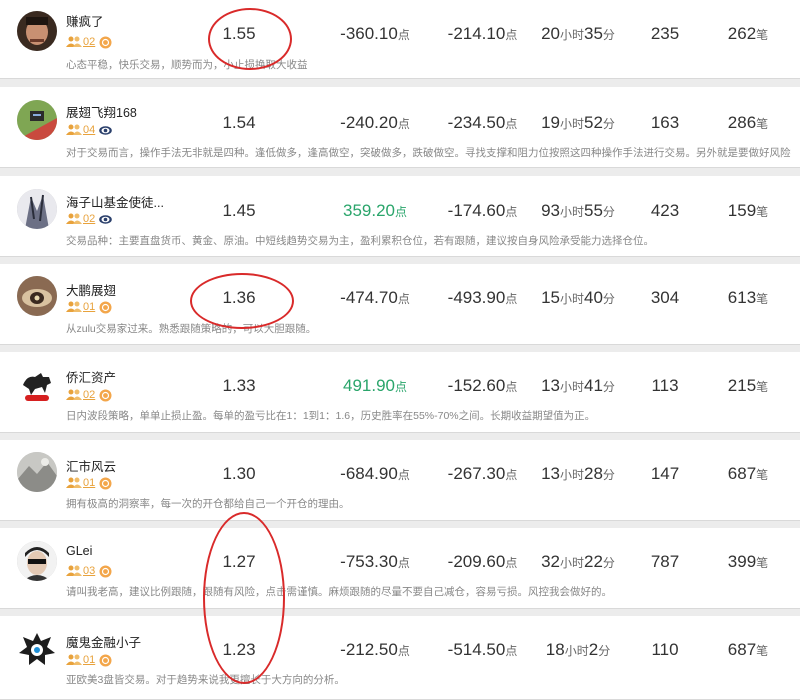 This screenshot has height=700, width=800. Describe the element at coordinates (665, 210) in the screenshot. I see `followers-count: 423` at that location.